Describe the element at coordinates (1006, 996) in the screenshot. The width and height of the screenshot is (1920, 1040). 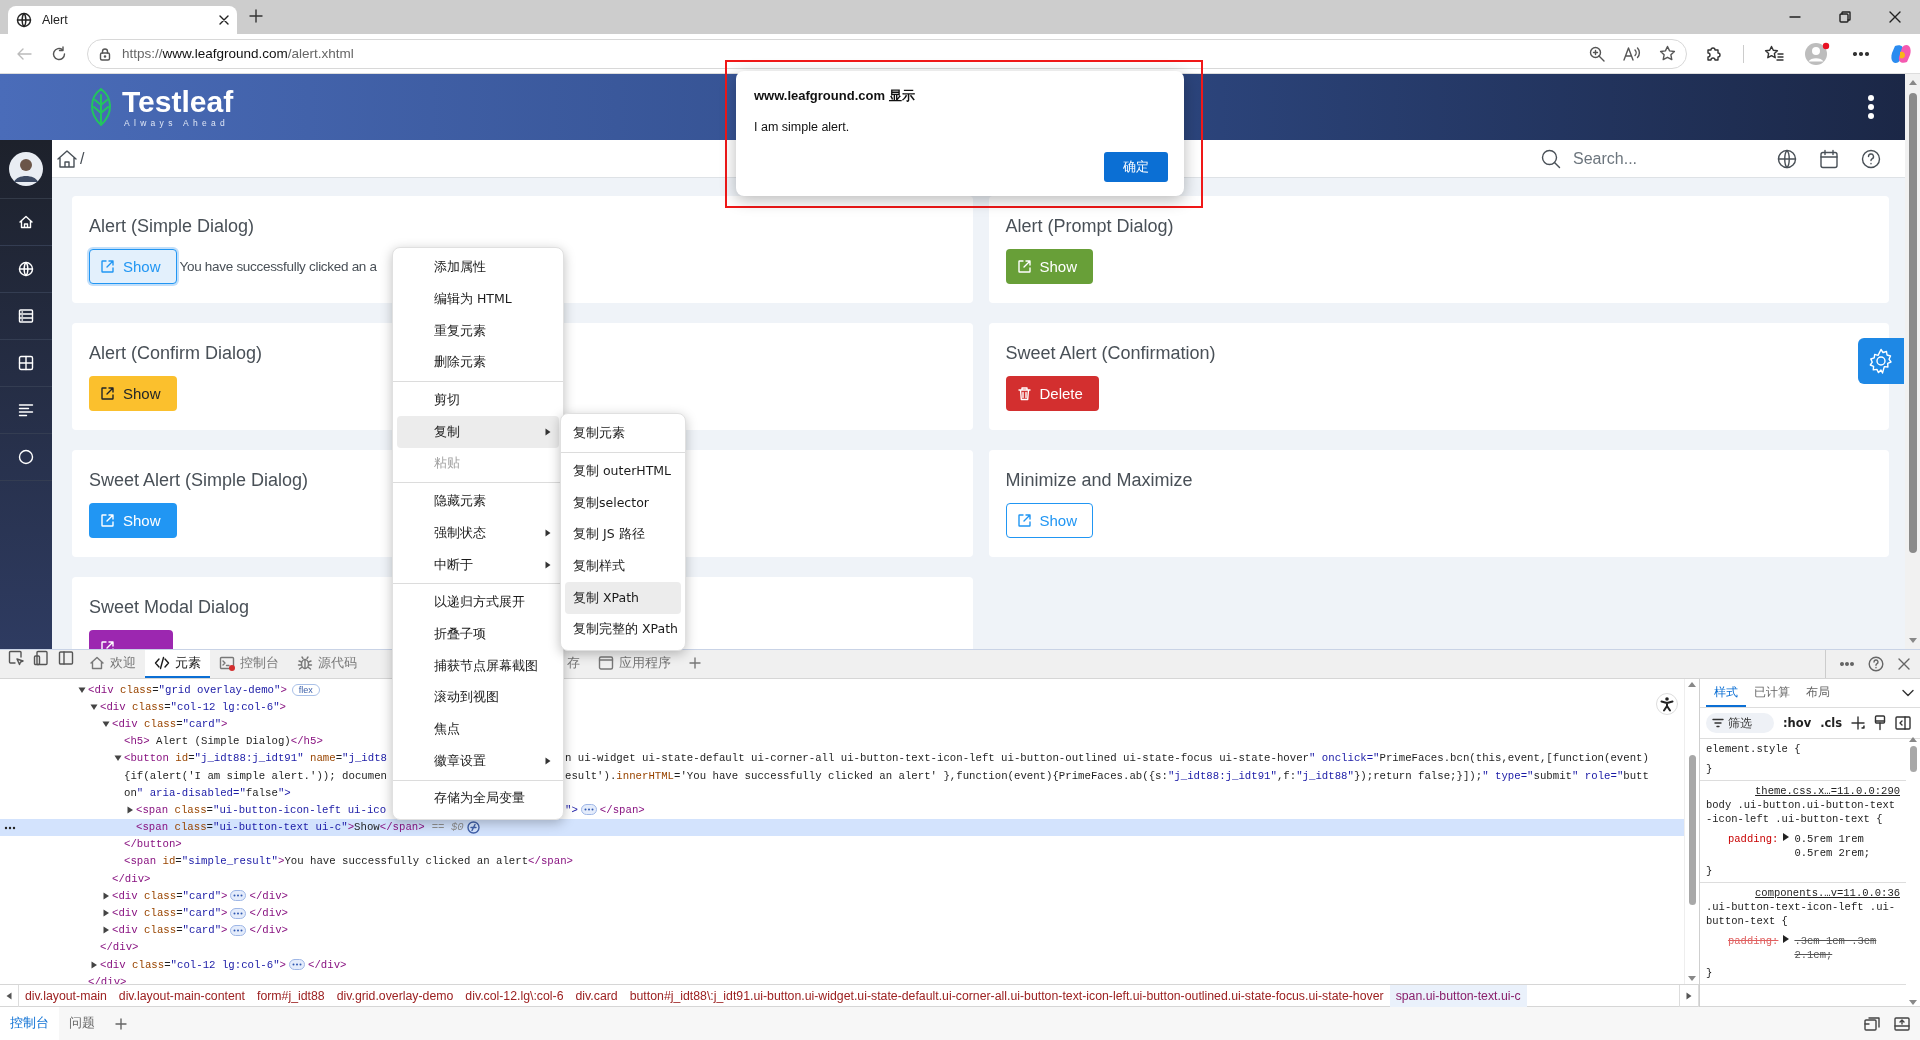
I see `breadcrumb-item: button#j_idt88\:j_idt91.ui-button.ui-widget.ui-state-default.ui-corner-all.ui-button-text-icon-left.ui-button-outlined.ui-state-focus.ui-state-hover` at that location.